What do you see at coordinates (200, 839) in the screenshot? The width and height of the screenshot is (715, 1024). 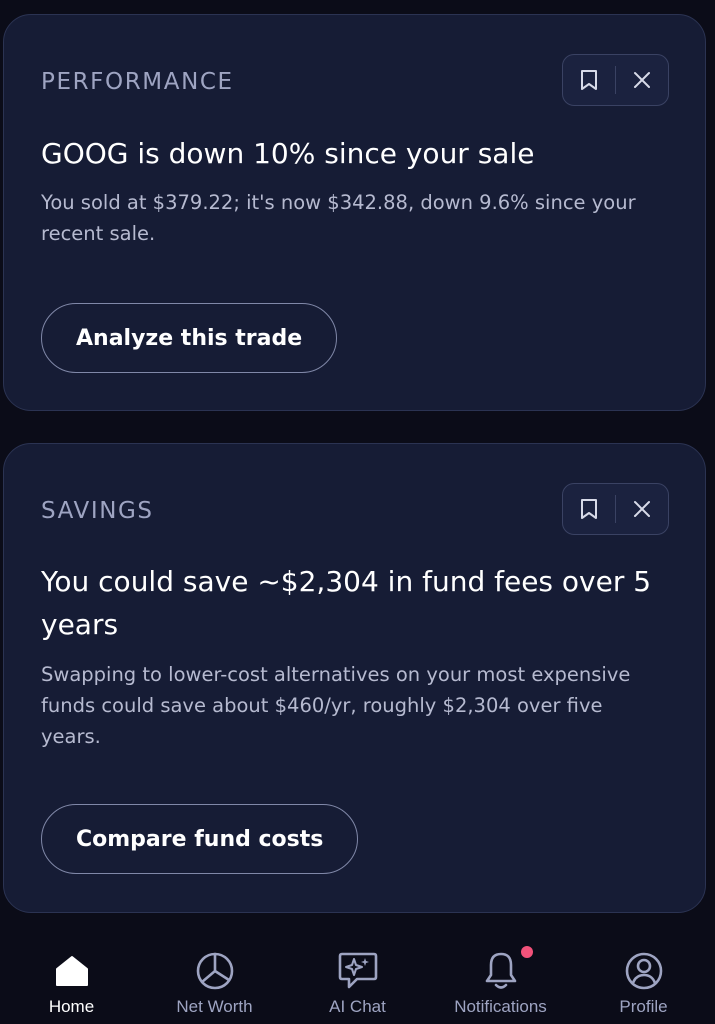 I see `compare-fund-costs-button: Compare fund costs` at bounding box center [200, 839].